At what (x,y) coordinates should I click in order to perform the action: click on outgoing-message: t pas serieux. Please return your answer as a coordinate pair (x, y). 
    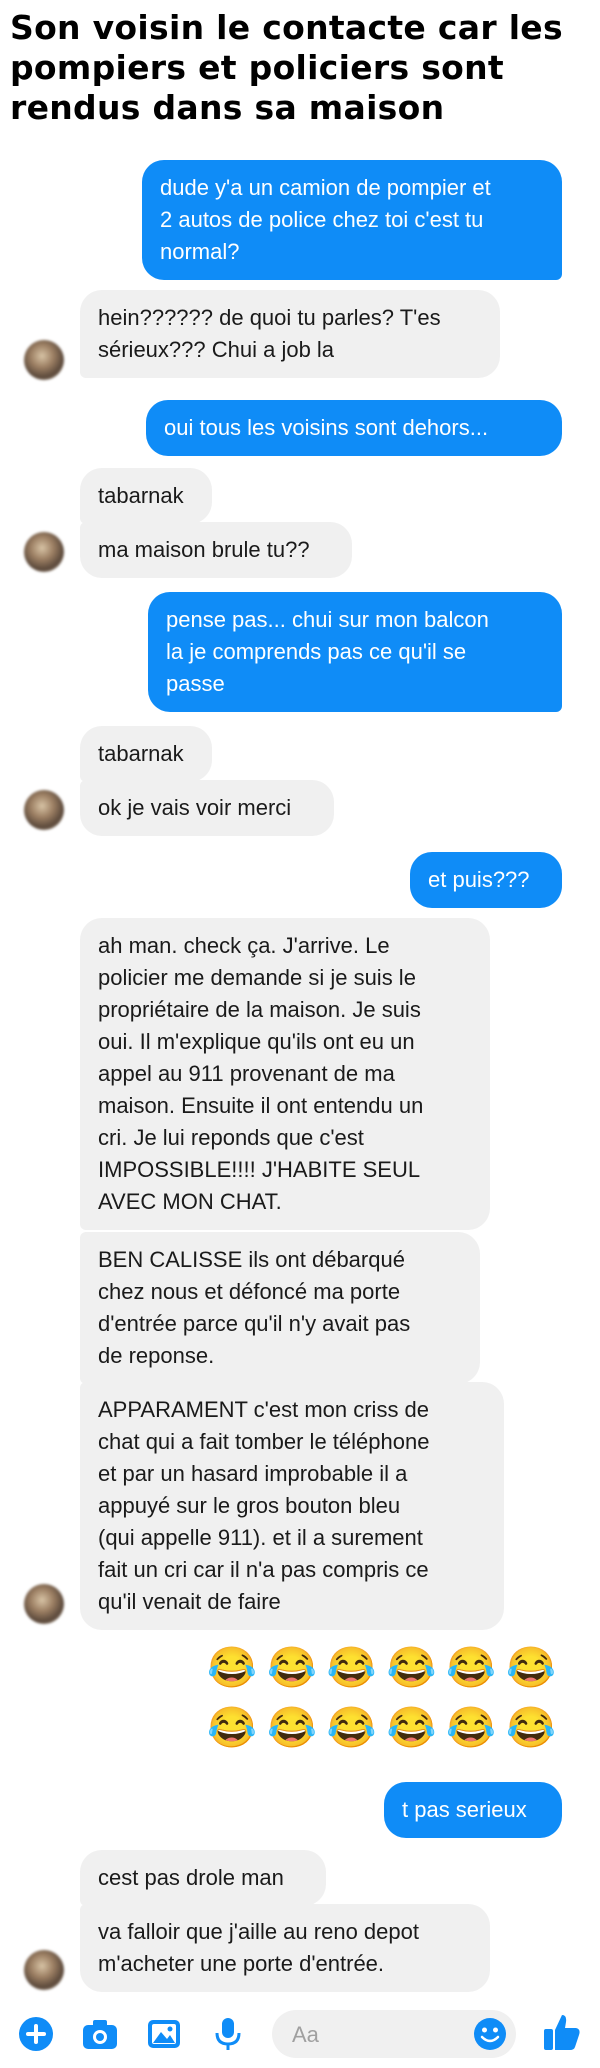
    Looking at the image, I should click on (473, 1810).